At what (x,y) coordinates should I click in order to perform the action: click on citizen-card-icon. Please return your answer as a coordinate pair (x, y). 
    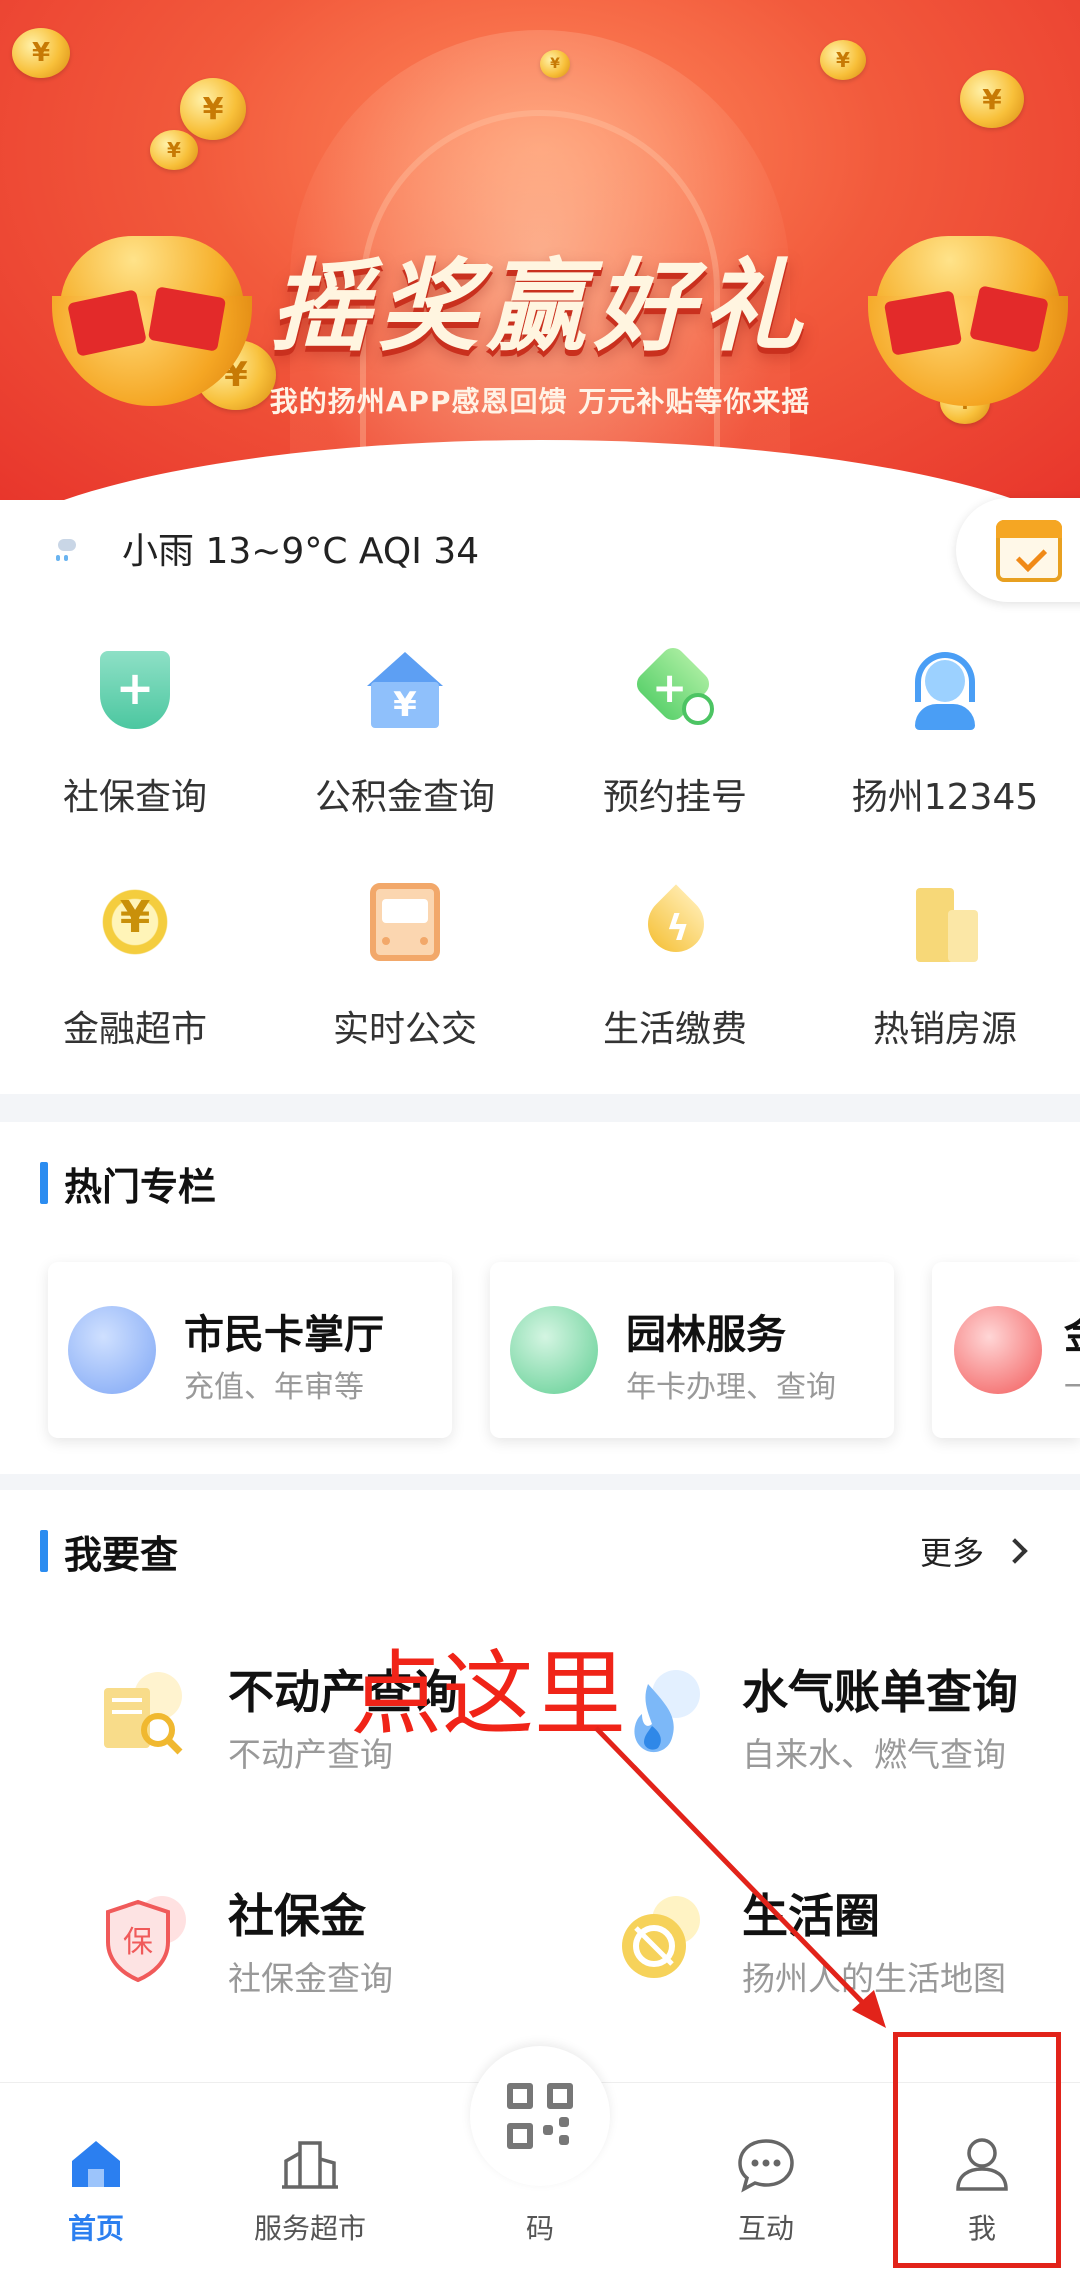
    Looking at the image, I should click on (112, 1350).